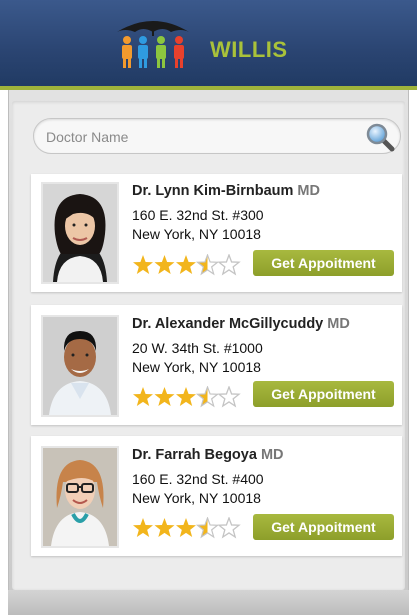 Image resolution: width=417 pixels, height=615 pixels. Describe the element at coordinates (213, 191) in the screenshot. I see `doctor-name-text: Dr. Lynn Kim-Birnbaum` at that location.